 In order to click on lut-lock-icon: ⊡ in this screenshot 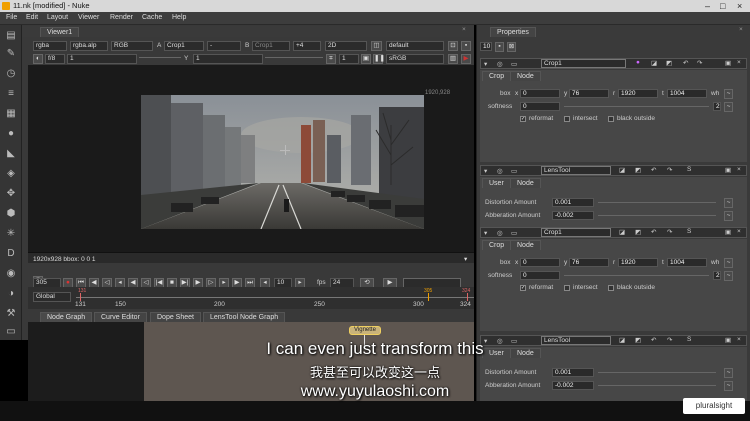, I will do `click(453, 46)`.